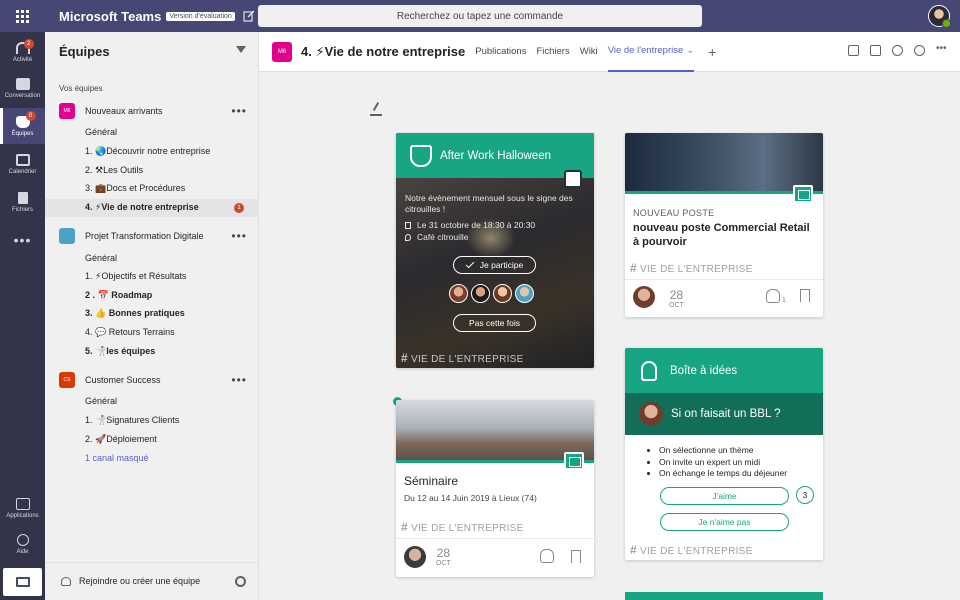 This screenshot has width=960, height=600. What do you see at coordinates (645, 50) in the screenshot?
I see `tab-vie-entreprise-label: Vie de l'entreprise` at bounding box center [645, 50].